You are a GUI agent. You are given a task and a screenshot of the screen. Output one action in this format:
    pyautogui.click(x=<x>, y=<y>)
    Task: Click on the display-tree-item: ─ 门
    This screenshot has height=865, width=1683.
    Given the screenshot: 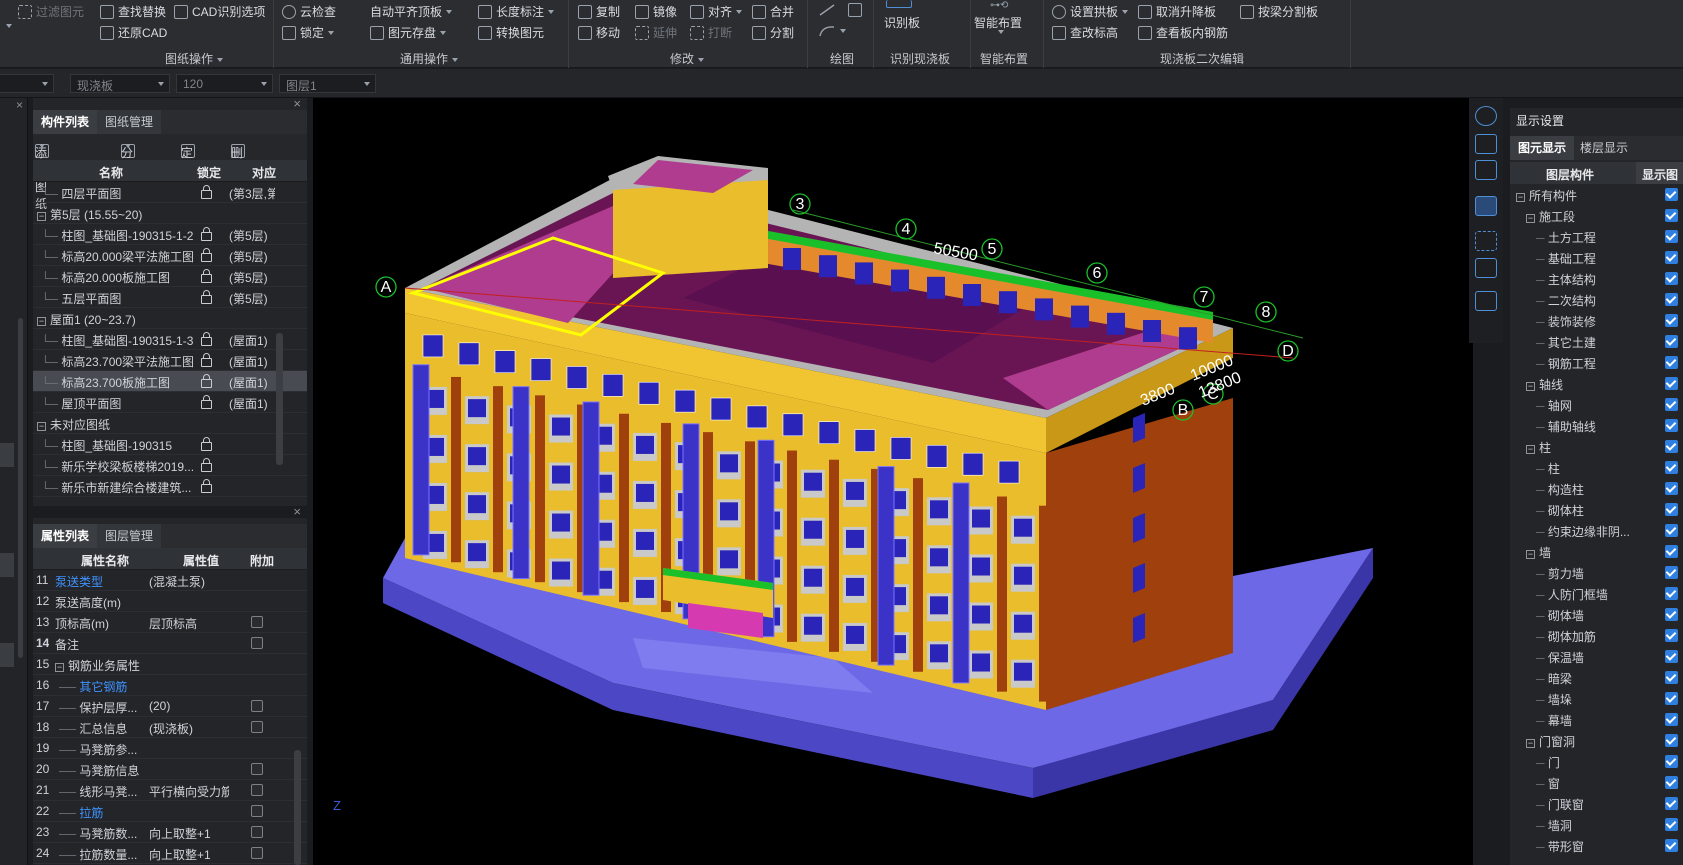 What is the action you would take?
    pyautogui.click(x=1596, y=761)
    